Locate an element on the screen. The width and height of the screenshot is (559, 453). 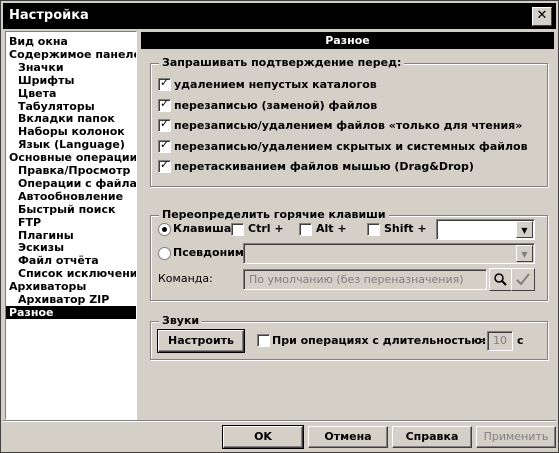
alt-label: Alt + is located at coordinates (331, 228).